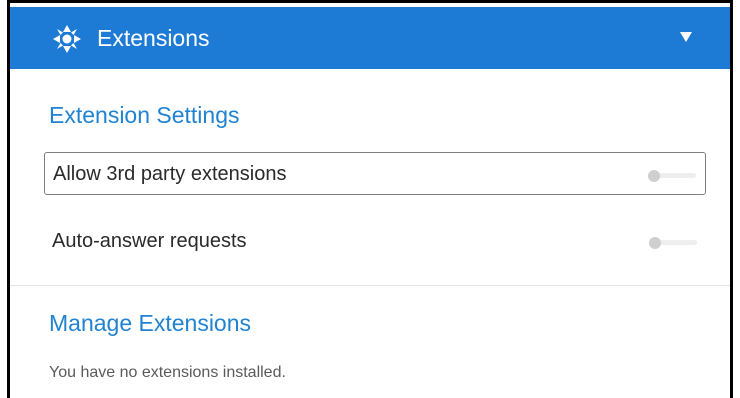  Describe the element at coordinates (144, 115) in the screenshot. I see `extension-settings-heading: Extension Settings` at that location.